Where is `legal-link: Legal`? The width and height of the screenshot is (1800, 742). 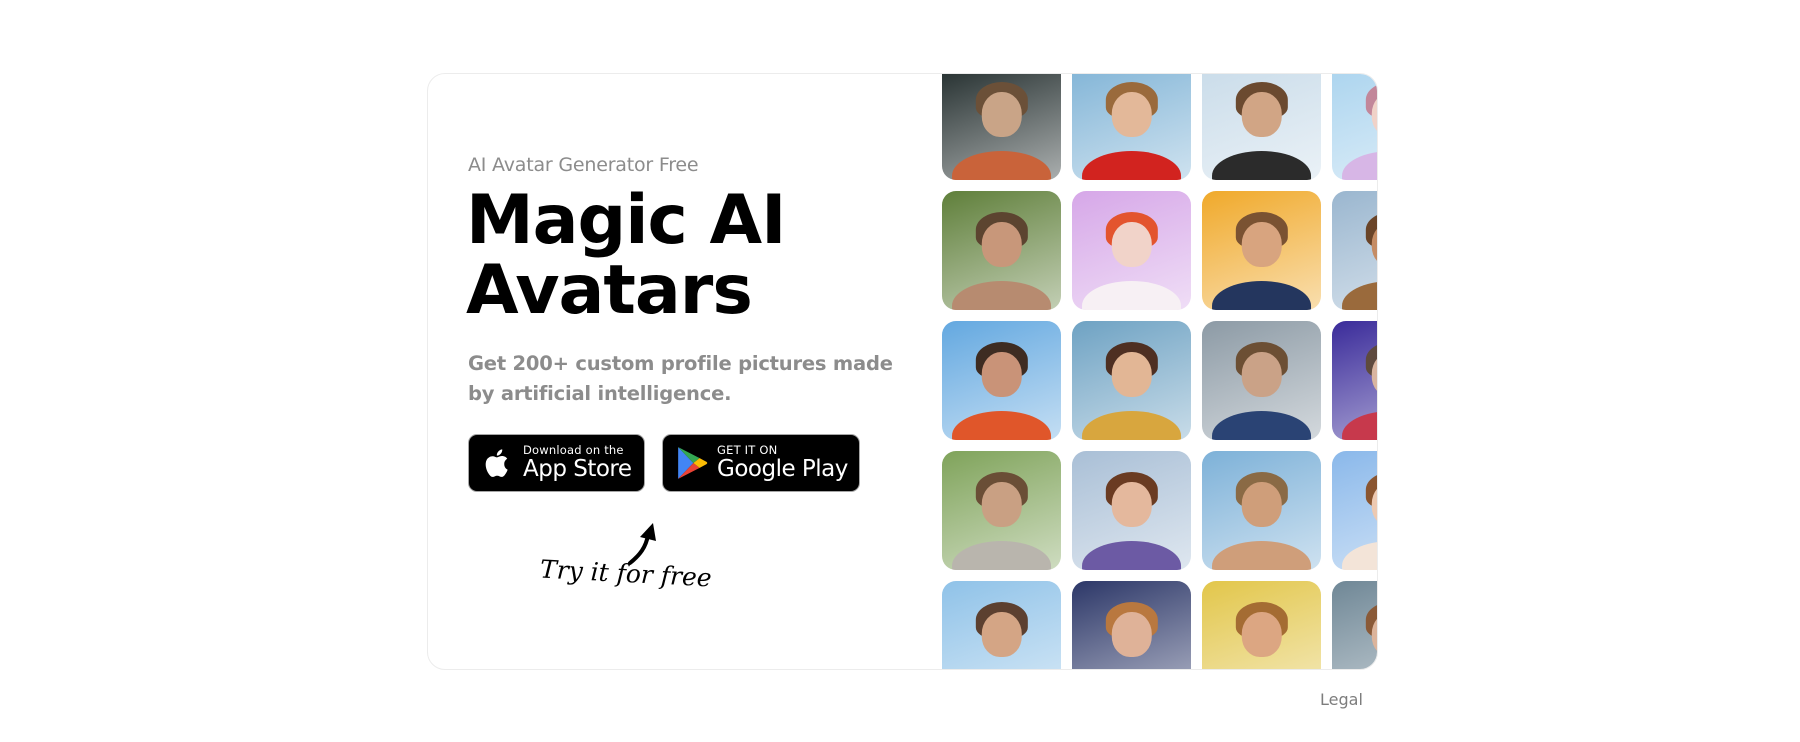 legal-link: Legal is located at coordinates (1341, 699).